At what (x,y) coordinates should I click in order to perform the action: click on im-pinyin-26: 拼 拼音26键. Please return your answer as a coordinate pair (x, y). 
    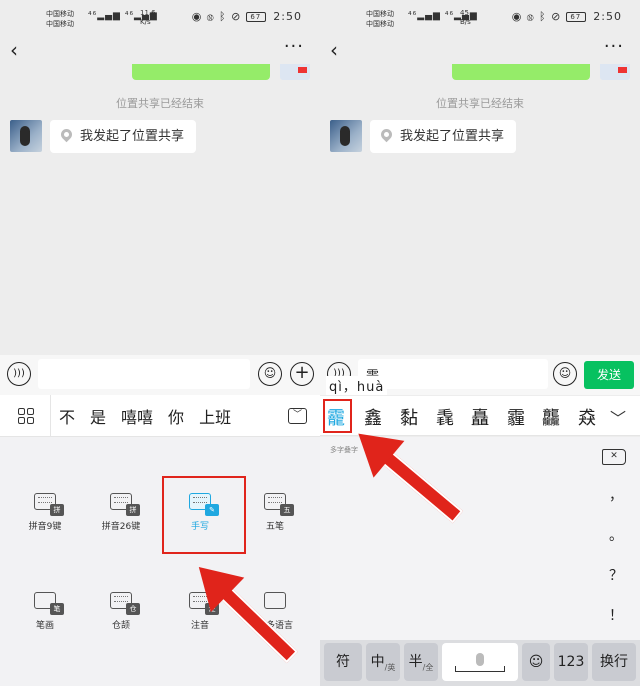
    Looking at the image, I should click on (121, 512).